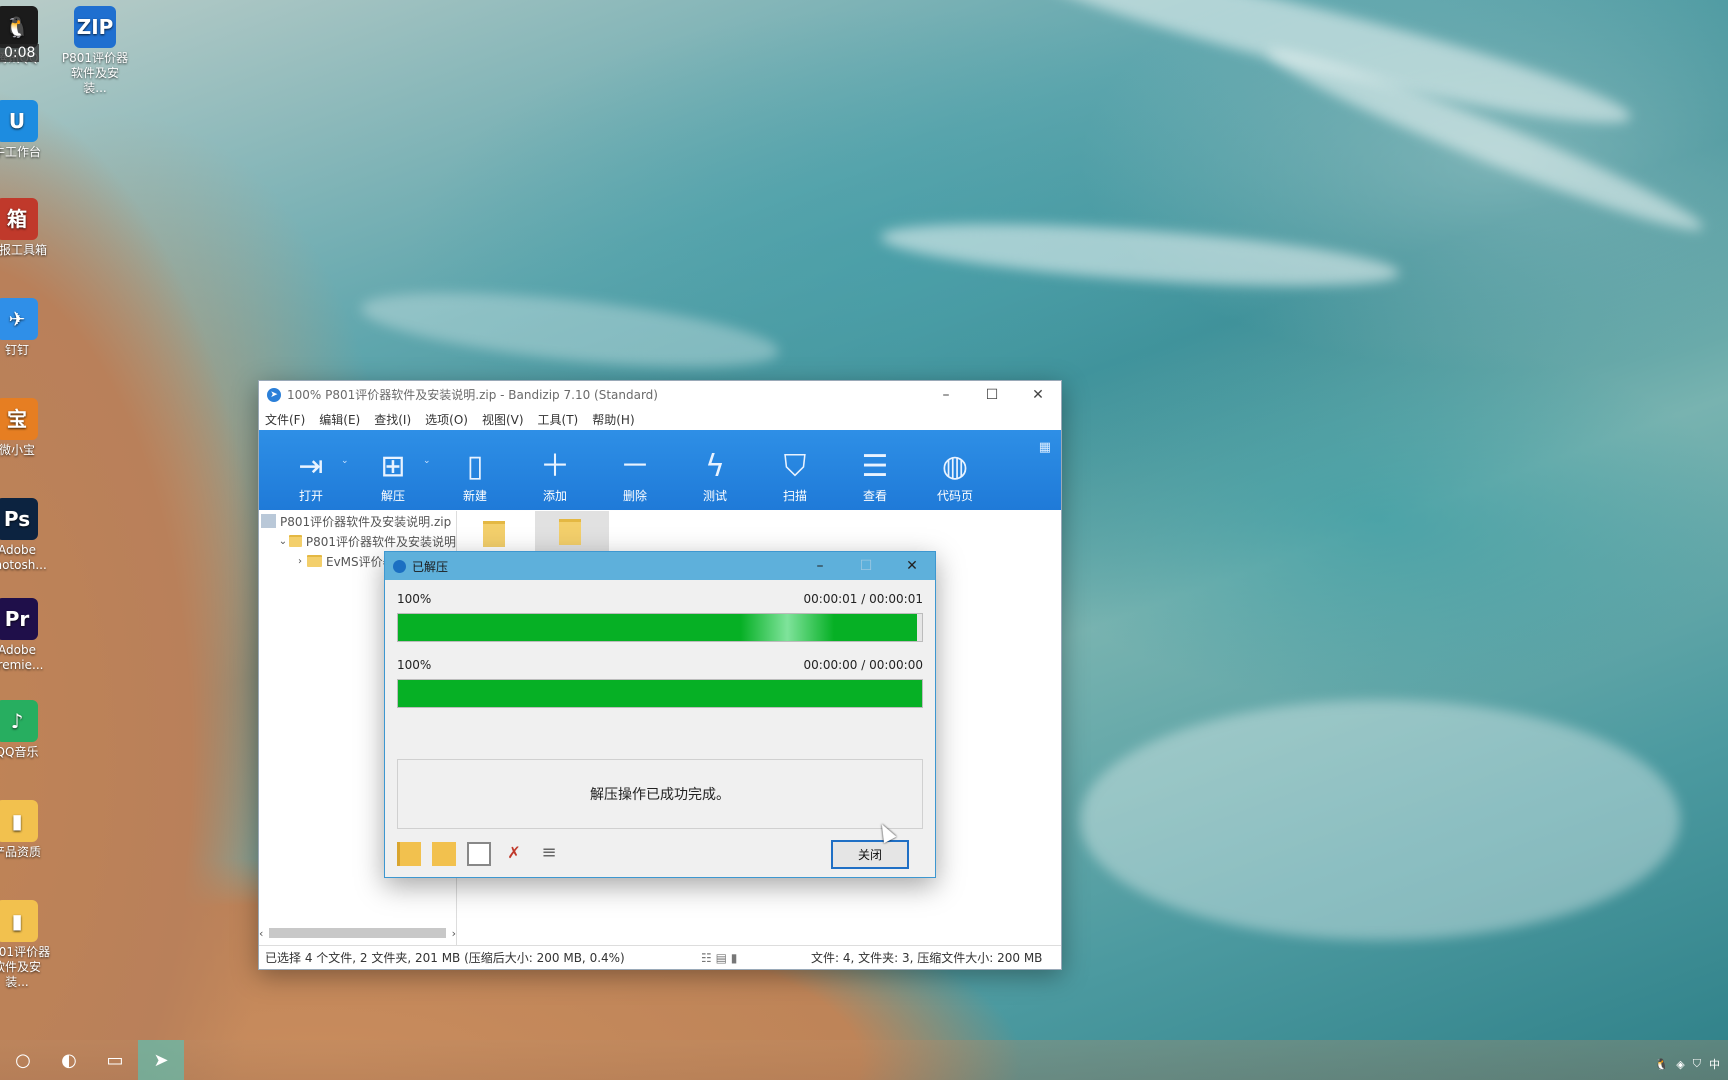  What do you see at coordinates (475, 470) in the screenshot?
I see `toolbar-button: ▯ 新建` at bounding box center [475, 470].